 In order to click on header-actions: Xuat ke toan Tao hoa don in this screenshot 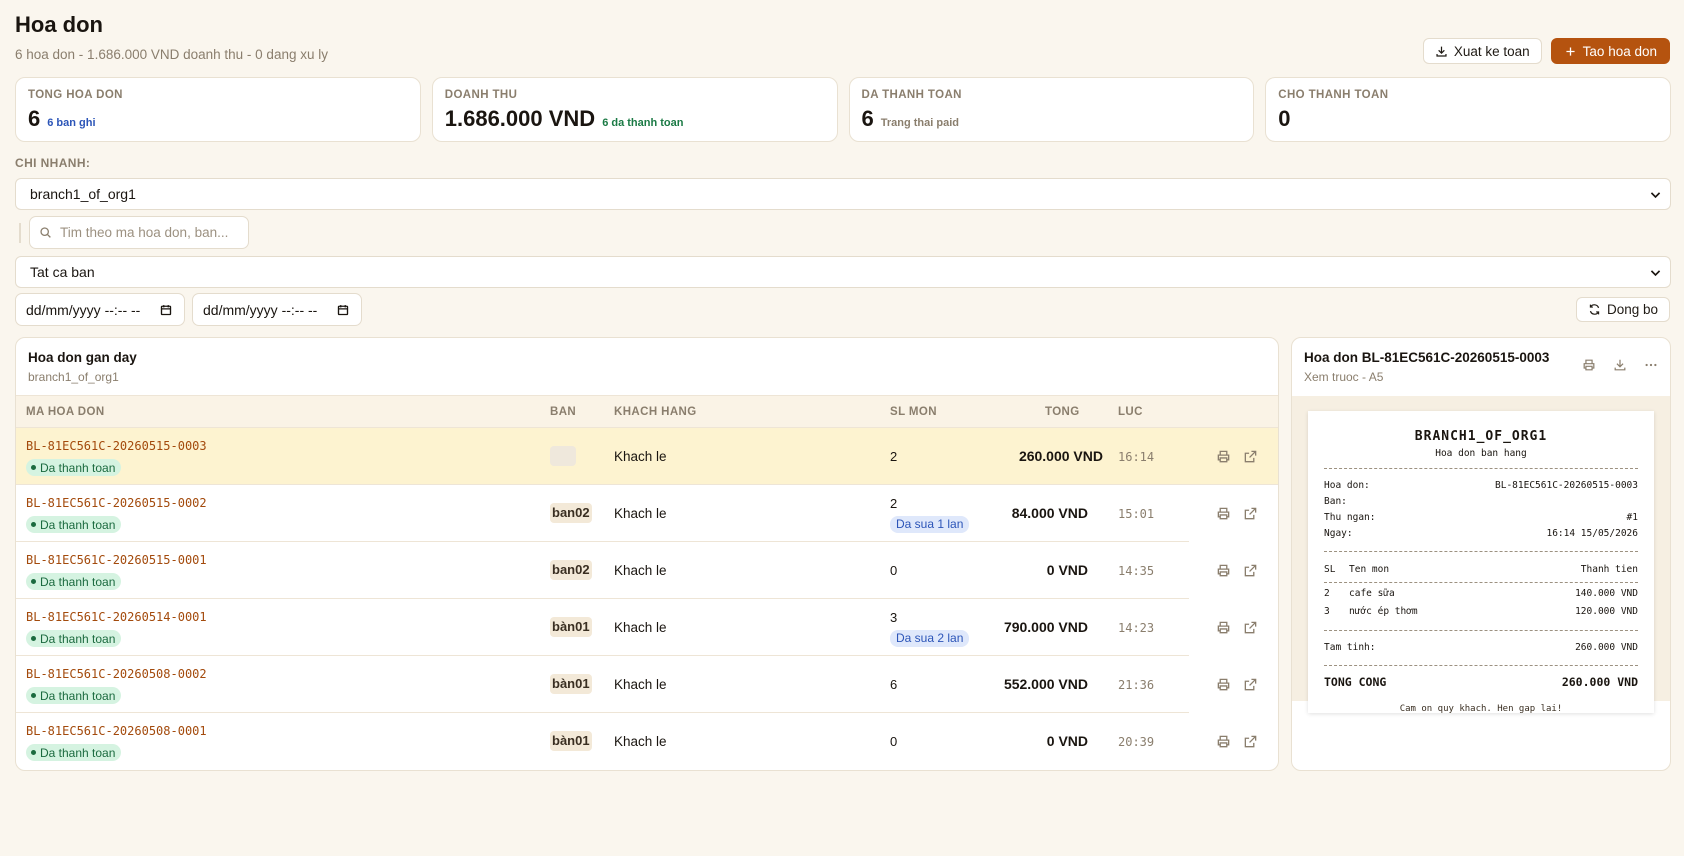, I will do `click(1546, 51)`.